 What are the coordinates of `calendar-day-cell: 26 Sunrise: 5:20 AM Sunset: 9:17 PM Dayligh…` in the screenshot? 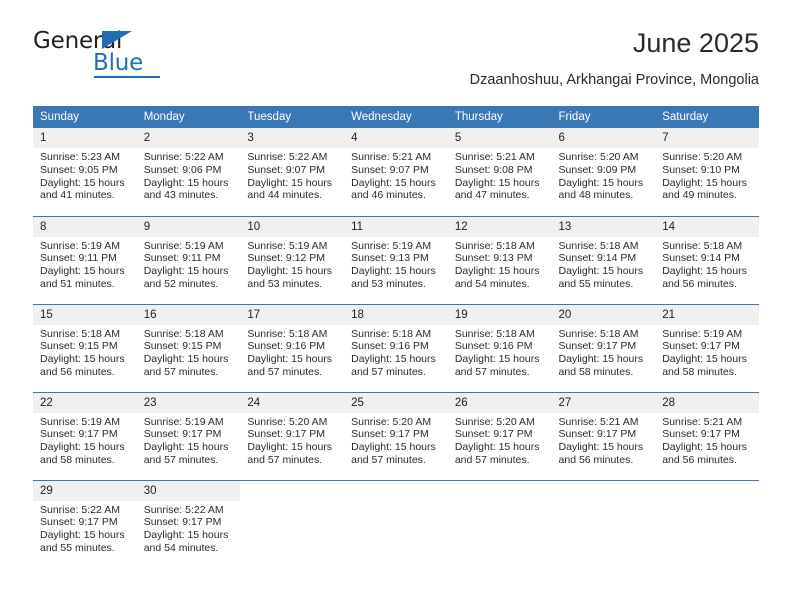 It's located at (499, 435).